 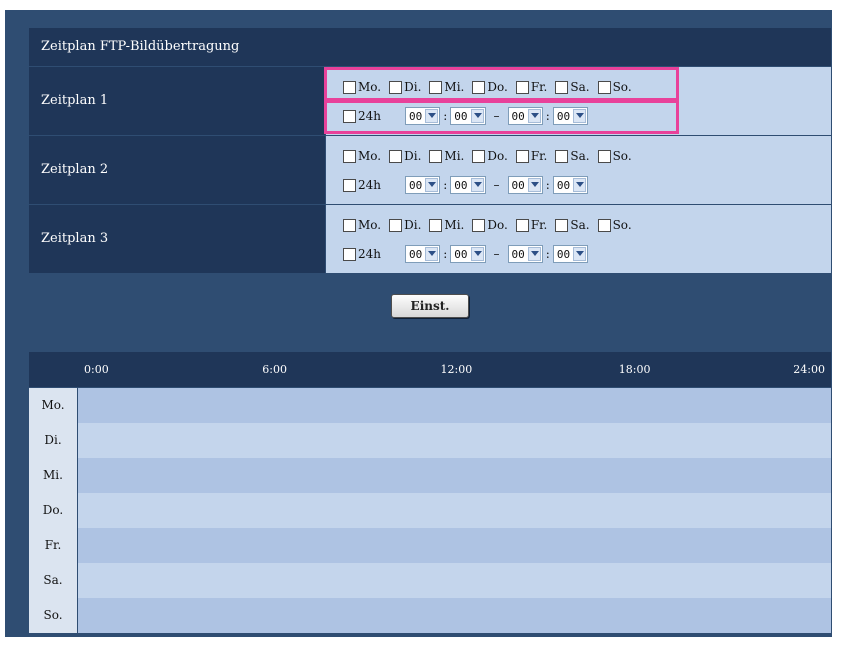 I want to click on hour-label: 6:00, so click(x=274, y=369).